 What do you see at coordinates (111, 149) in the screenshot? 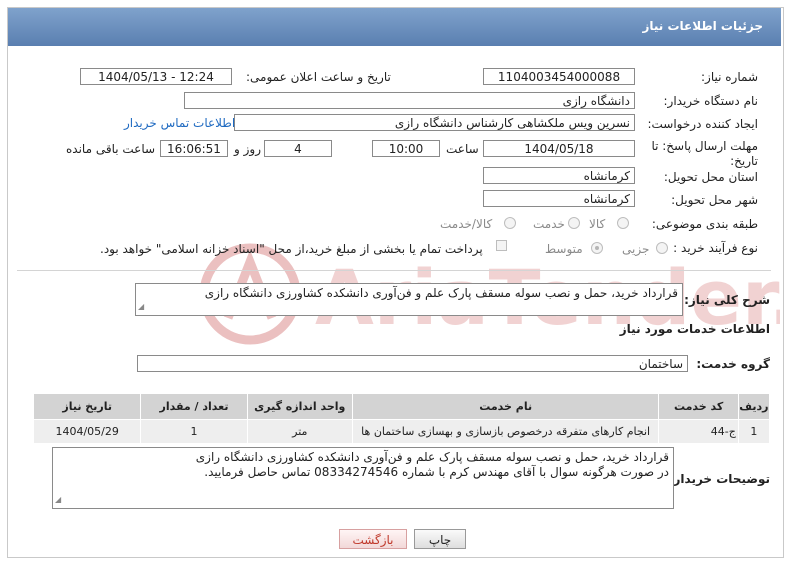
I see `remaining-label: ساعت باقی مانده` at bounding box center [111, 149].